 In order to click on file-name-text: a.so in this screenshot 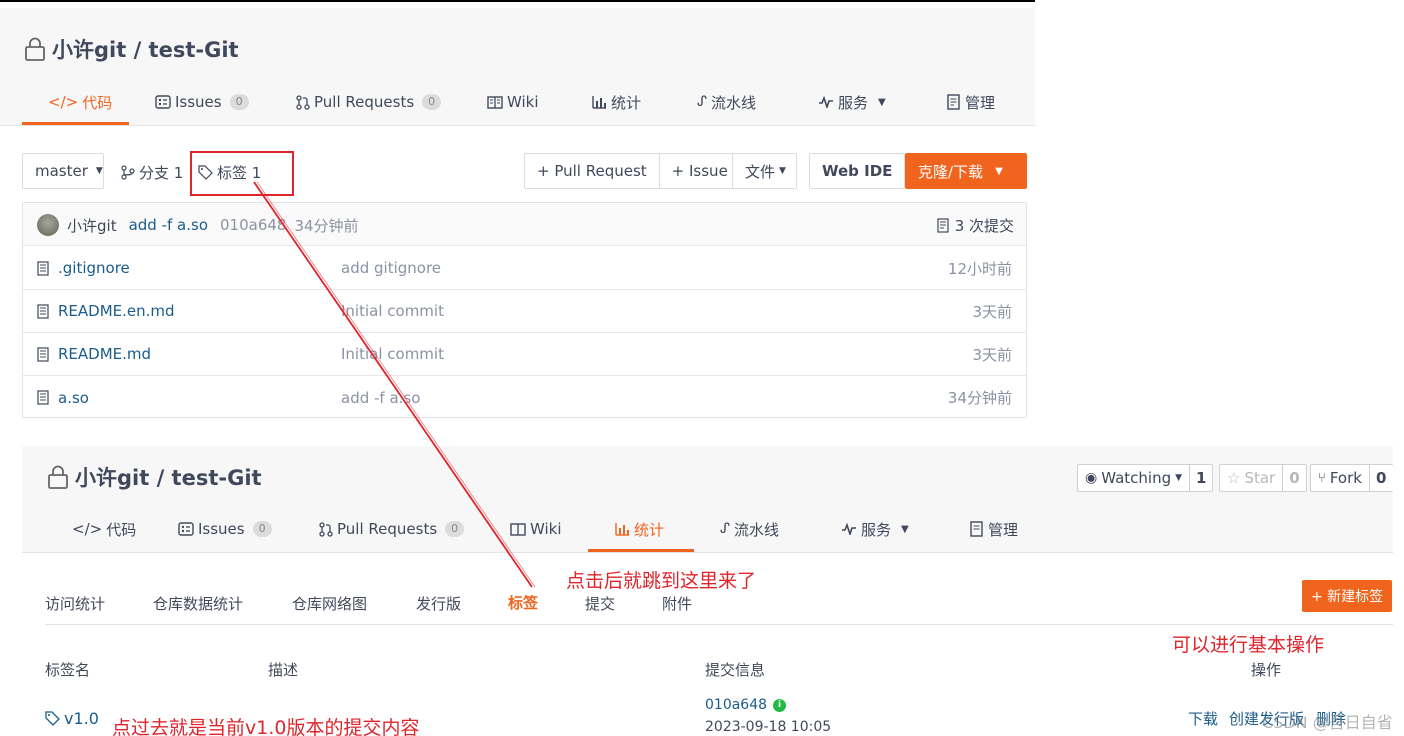, I will do `click(73, 397)`.